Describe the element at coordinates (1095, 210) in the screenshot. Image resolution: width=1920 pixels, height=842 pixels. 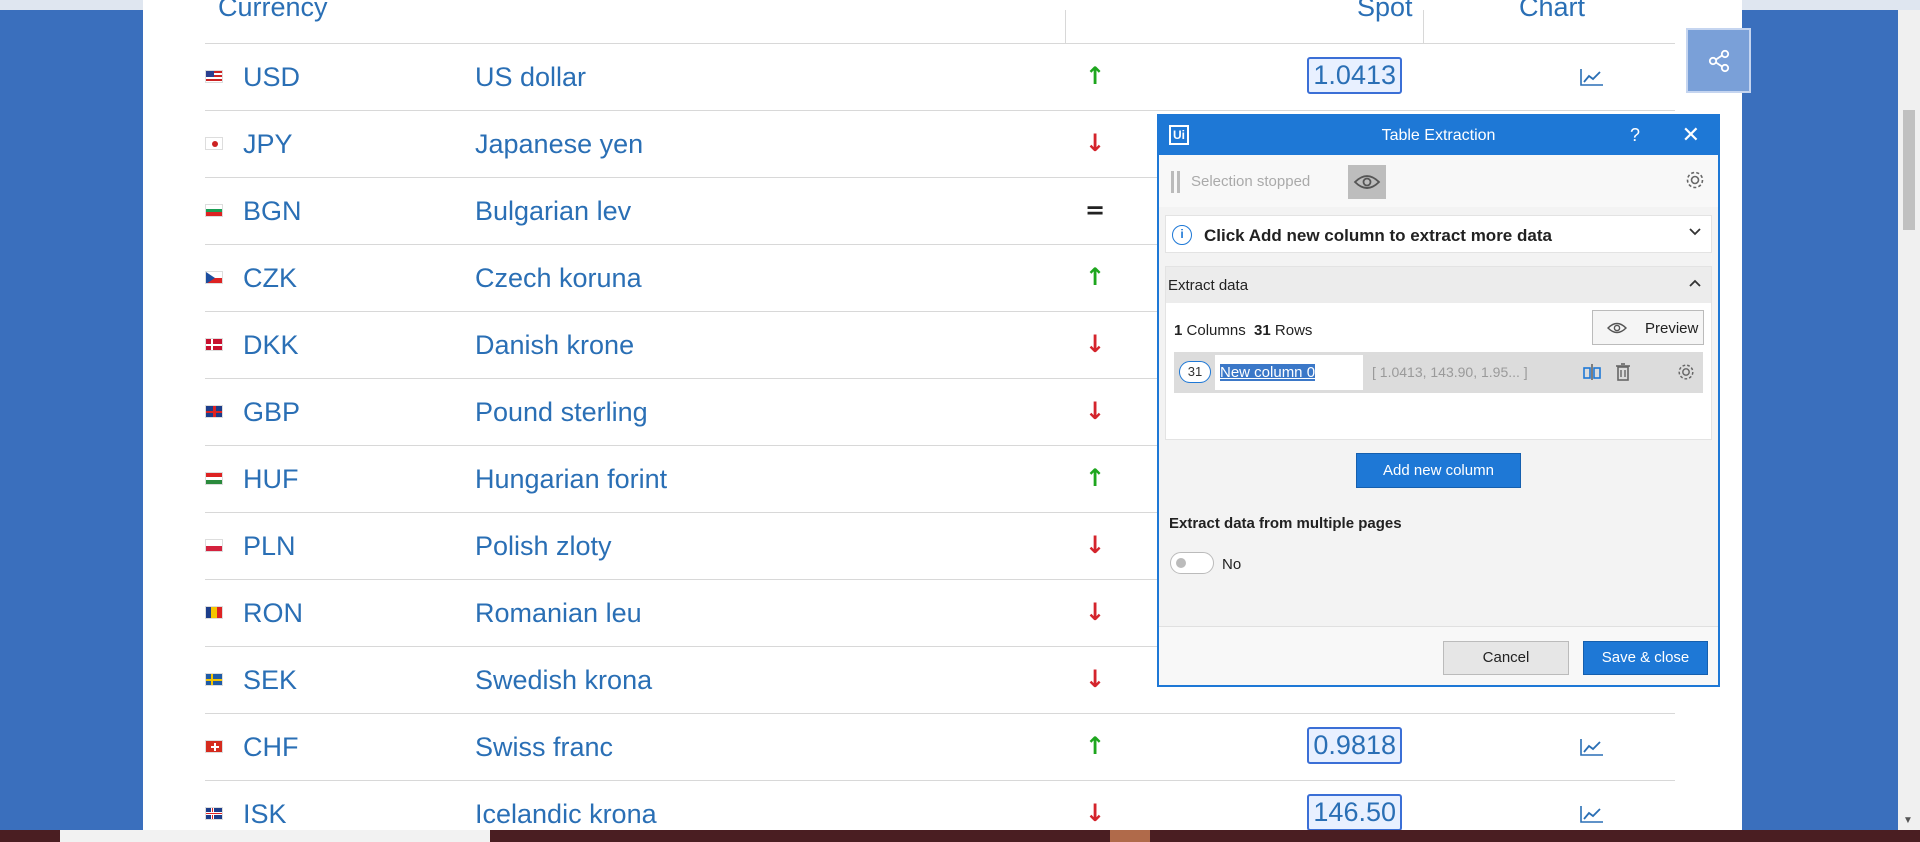
I see `trend-eq-icon: =` at that location.